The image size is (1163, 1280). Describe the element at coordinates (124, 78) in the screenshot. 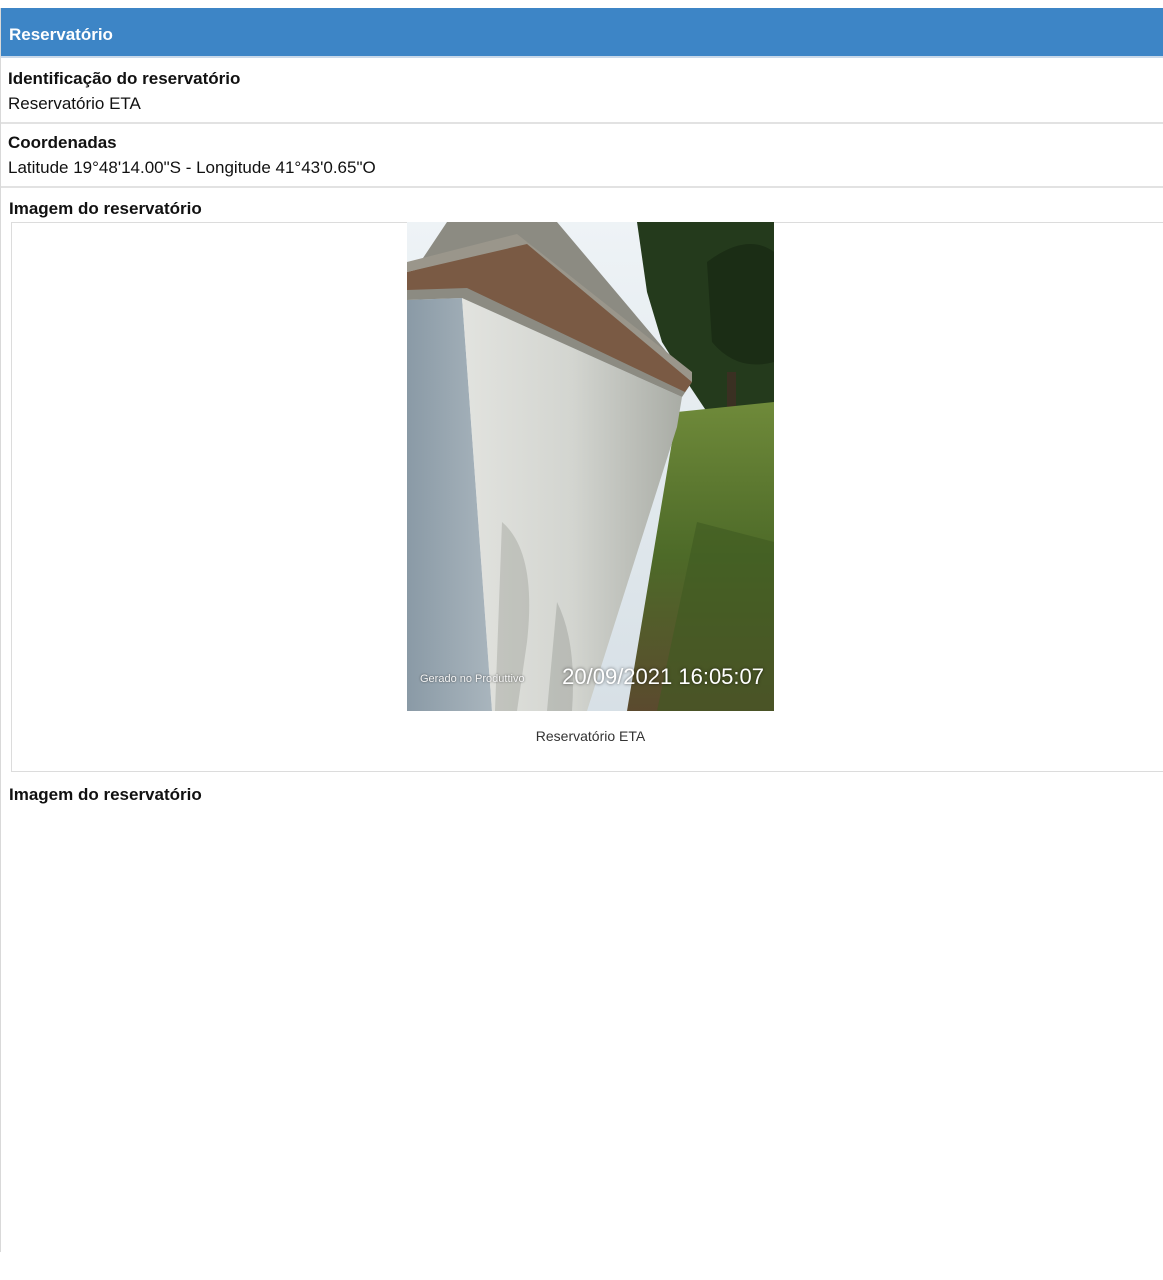

I see `field-label-identificacao: Identificação do reservatório` at that location.